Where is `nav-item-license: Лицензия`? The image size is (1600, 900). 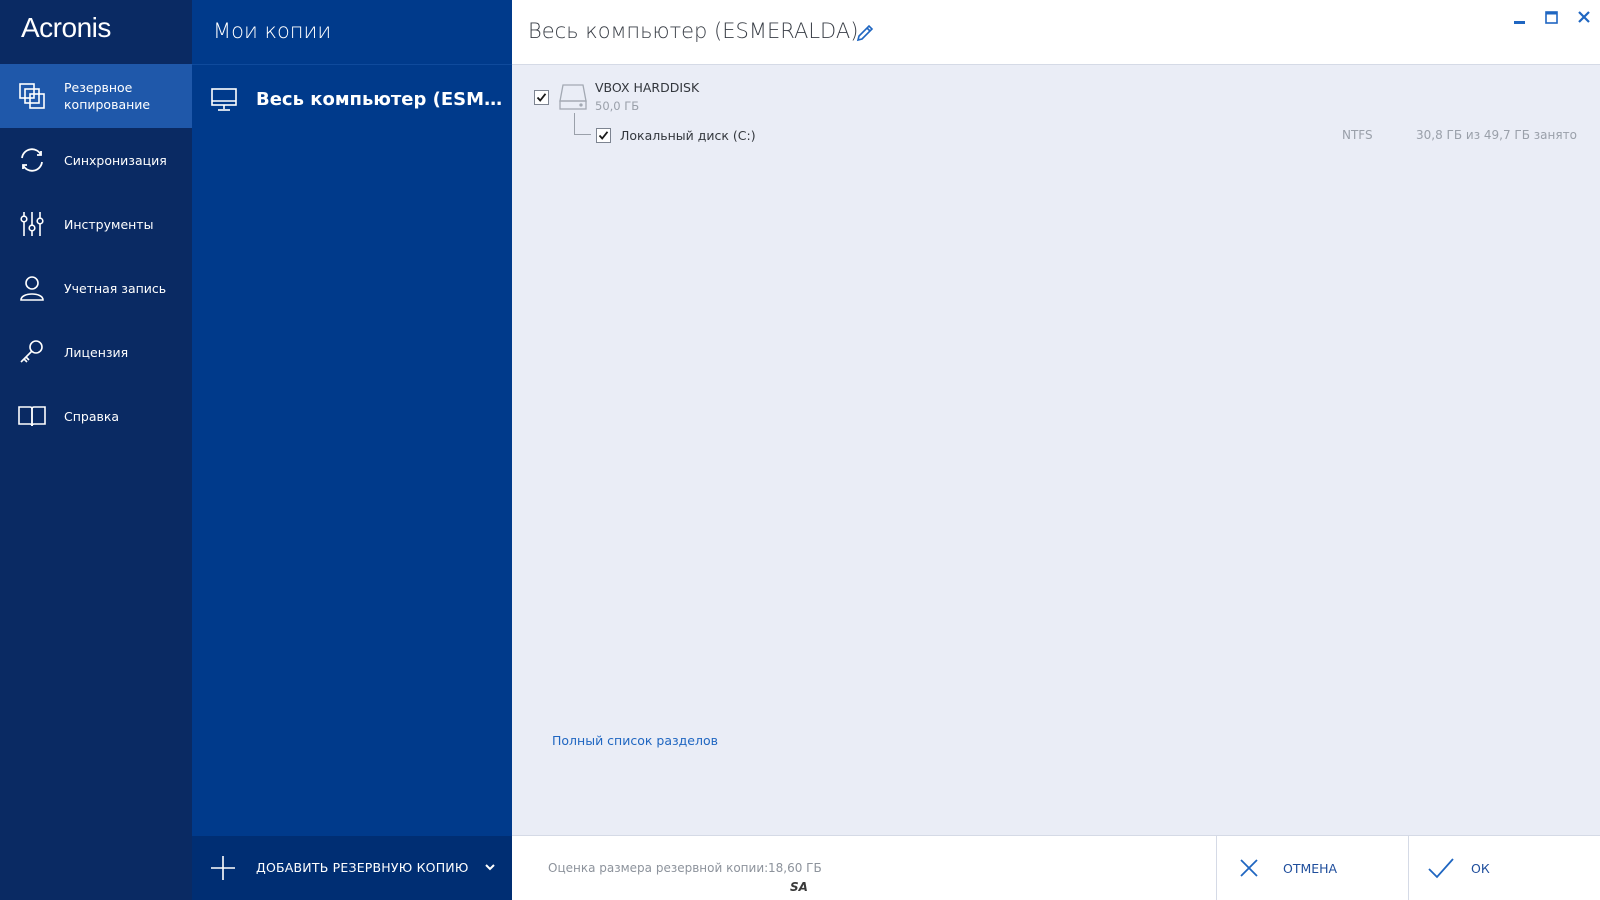 nav-item-license: Лицензия is located at coordinates (96, 352).